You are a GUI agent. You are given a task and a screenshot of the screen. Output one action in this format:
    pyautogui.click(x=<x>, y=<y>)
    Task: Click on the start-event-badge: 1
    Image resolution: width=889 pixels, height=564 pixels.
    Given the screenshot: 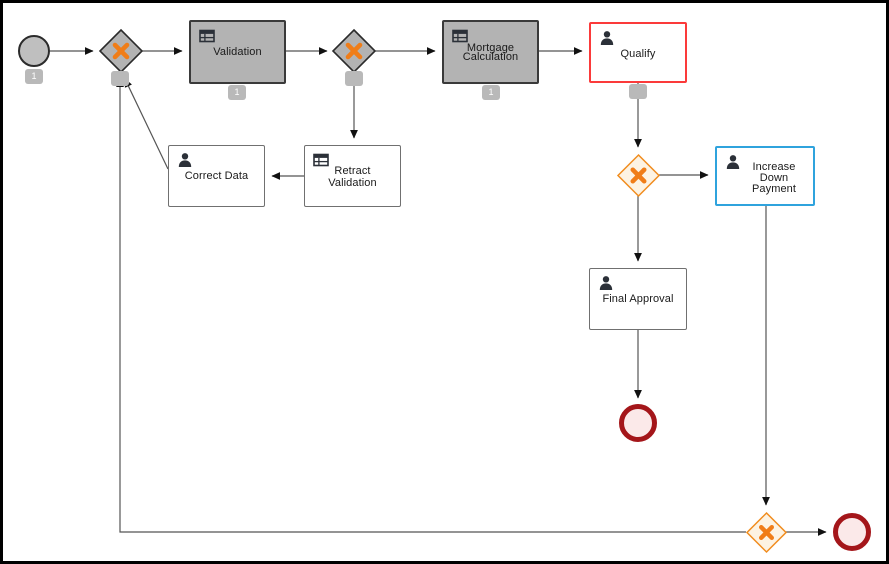 What is the action you would take?
    pyautogui.click(x=34, y=76)
    